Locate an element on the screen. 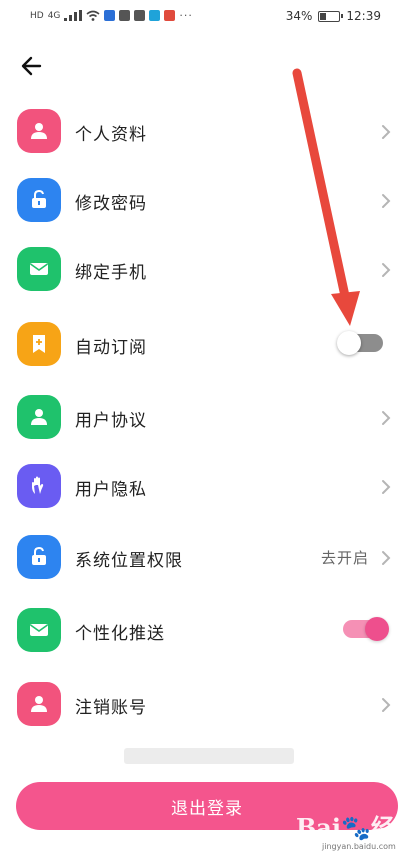  settings-row-label: 个性化推送 is located at coordinates (120, 634).